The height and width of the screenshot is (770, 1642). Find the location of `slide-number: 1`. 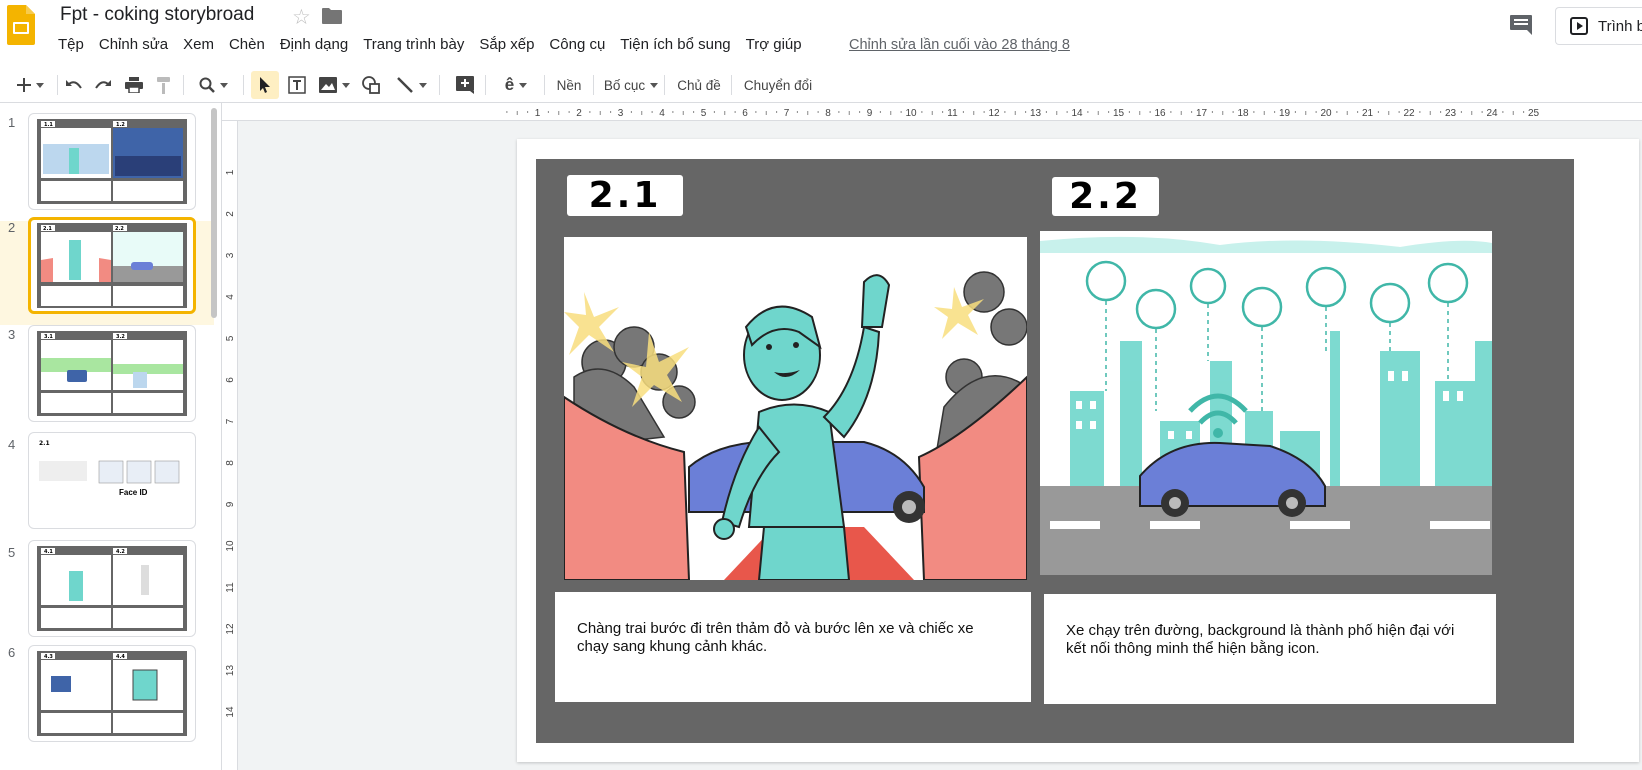

slide-number: 1 is located at coordinates (12, 122).